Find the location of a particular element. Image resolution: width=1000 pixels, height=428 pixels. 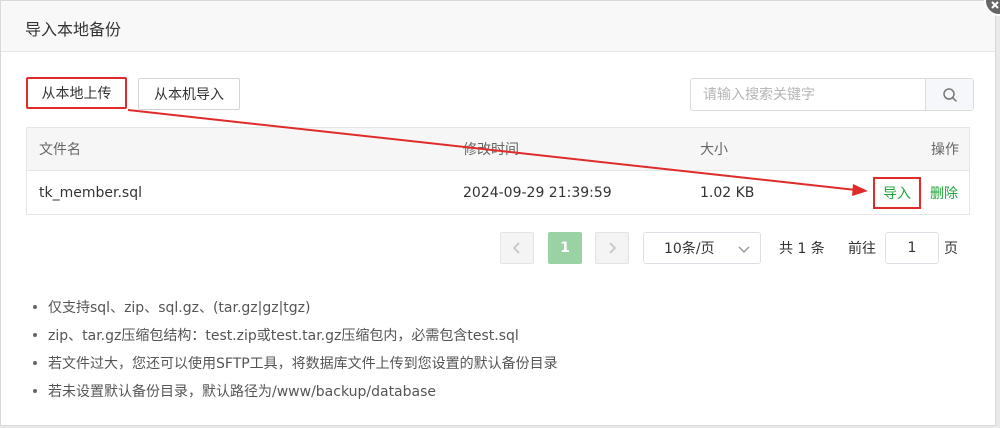

close-button is located at coordinates (992, 8).